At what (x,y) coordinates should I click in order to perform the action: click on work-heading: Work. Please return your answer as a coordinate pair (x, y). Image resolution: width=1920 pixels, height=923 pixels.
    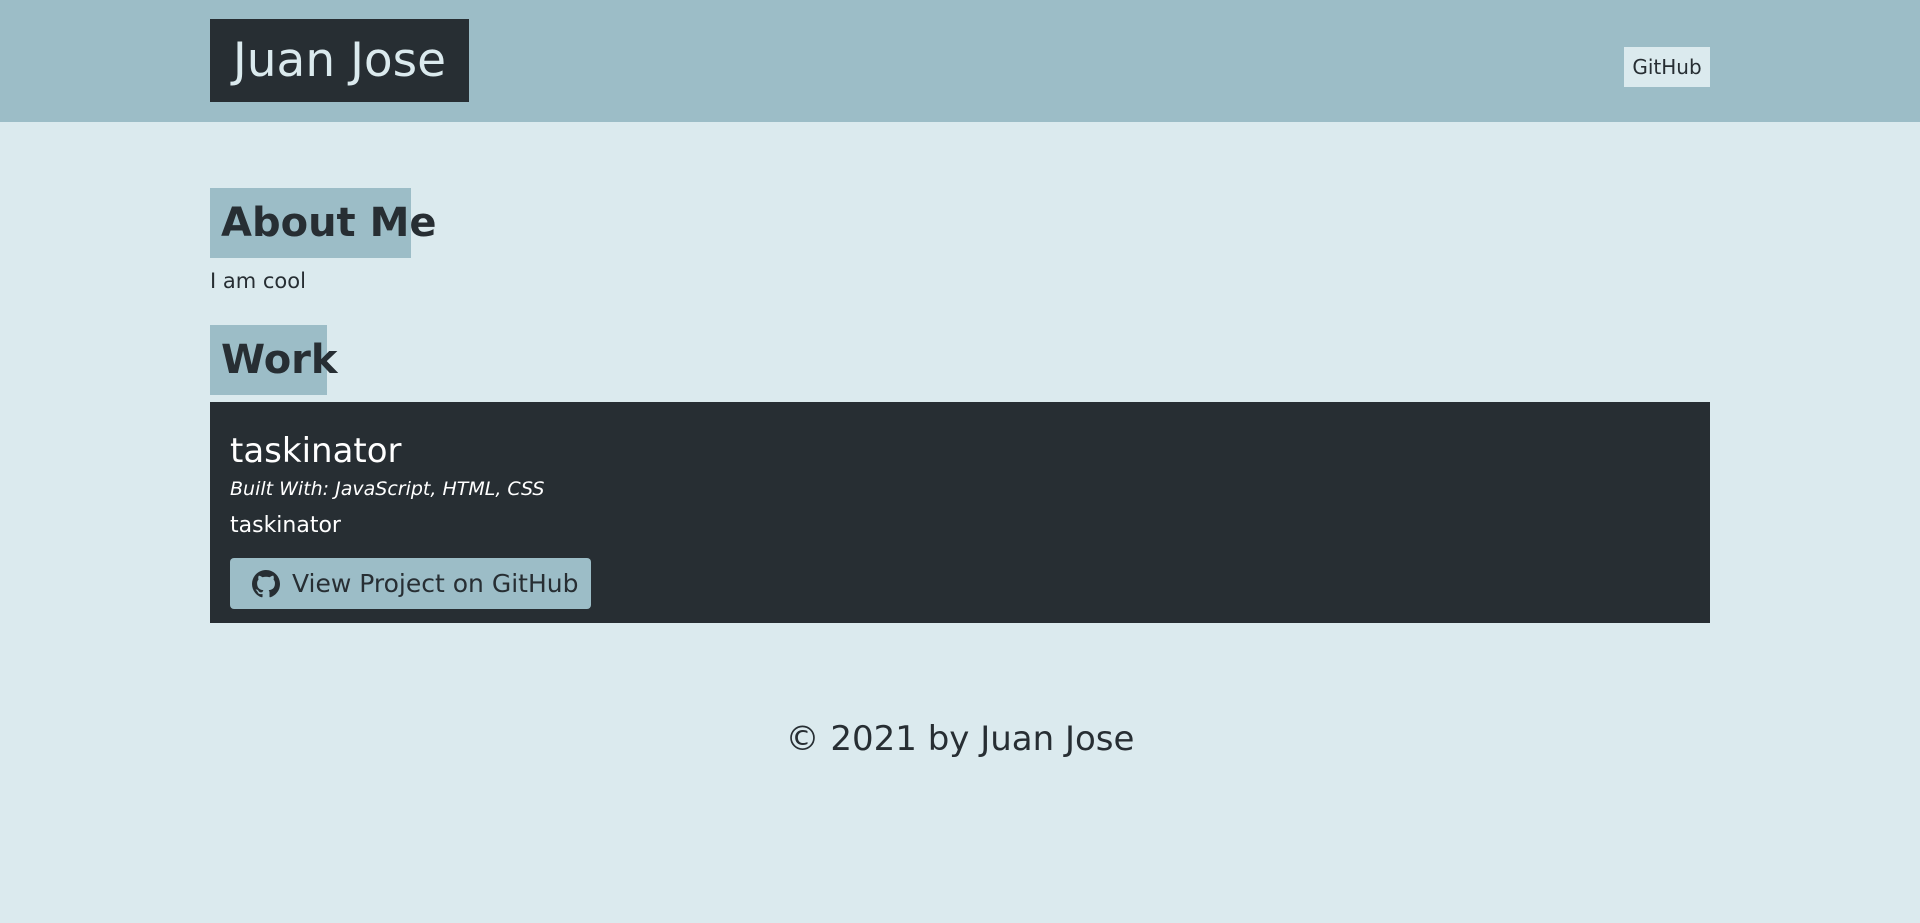
    Looking at the image, I should click on (274, 360).